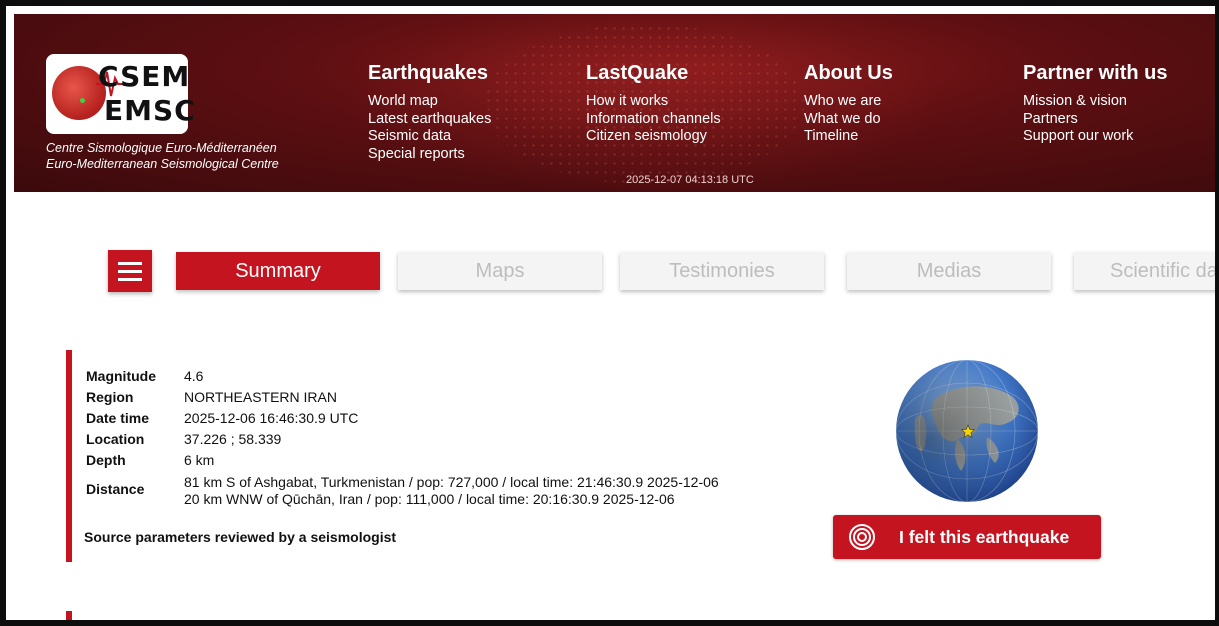 This screenshot has width=1219, height=626. What do you see at coordinates (271, 418) in the screenshot?
I see `datetime-value: 2025-12-06 16:46:30.9 UTC` at bounding box center [271, 418].